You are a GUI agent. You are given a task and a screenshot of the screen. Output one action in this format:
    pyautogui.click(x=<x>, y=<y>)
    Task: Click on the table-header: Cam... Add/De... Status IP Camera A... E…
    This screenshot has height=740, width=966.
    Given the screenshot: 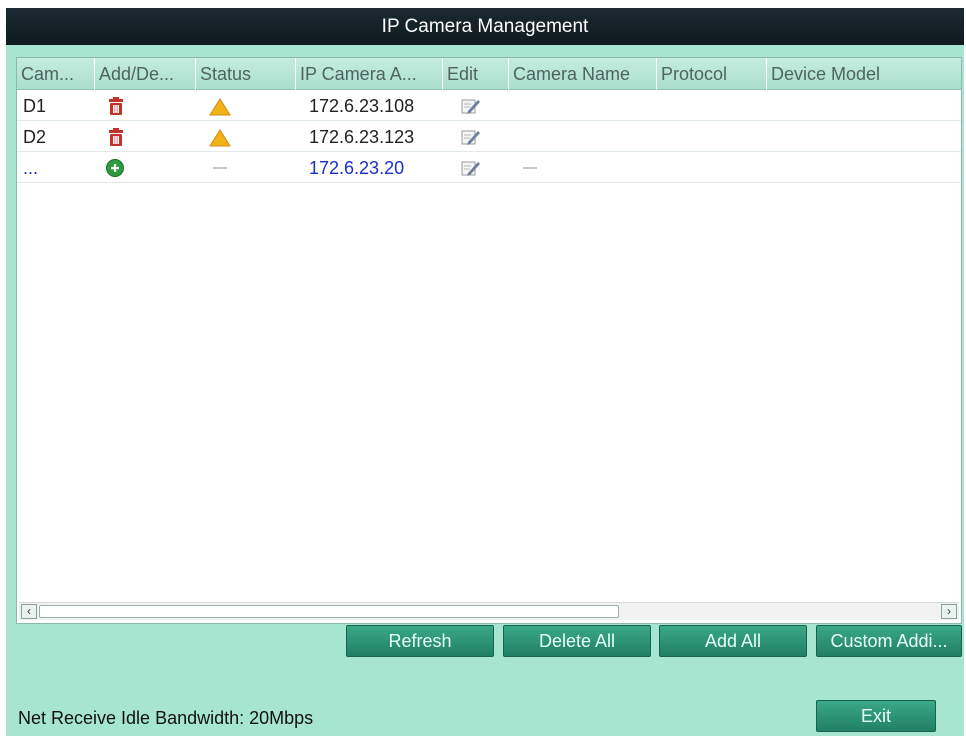 What is the action you would take?
    pyautogui.click(x=489, y=74)
    